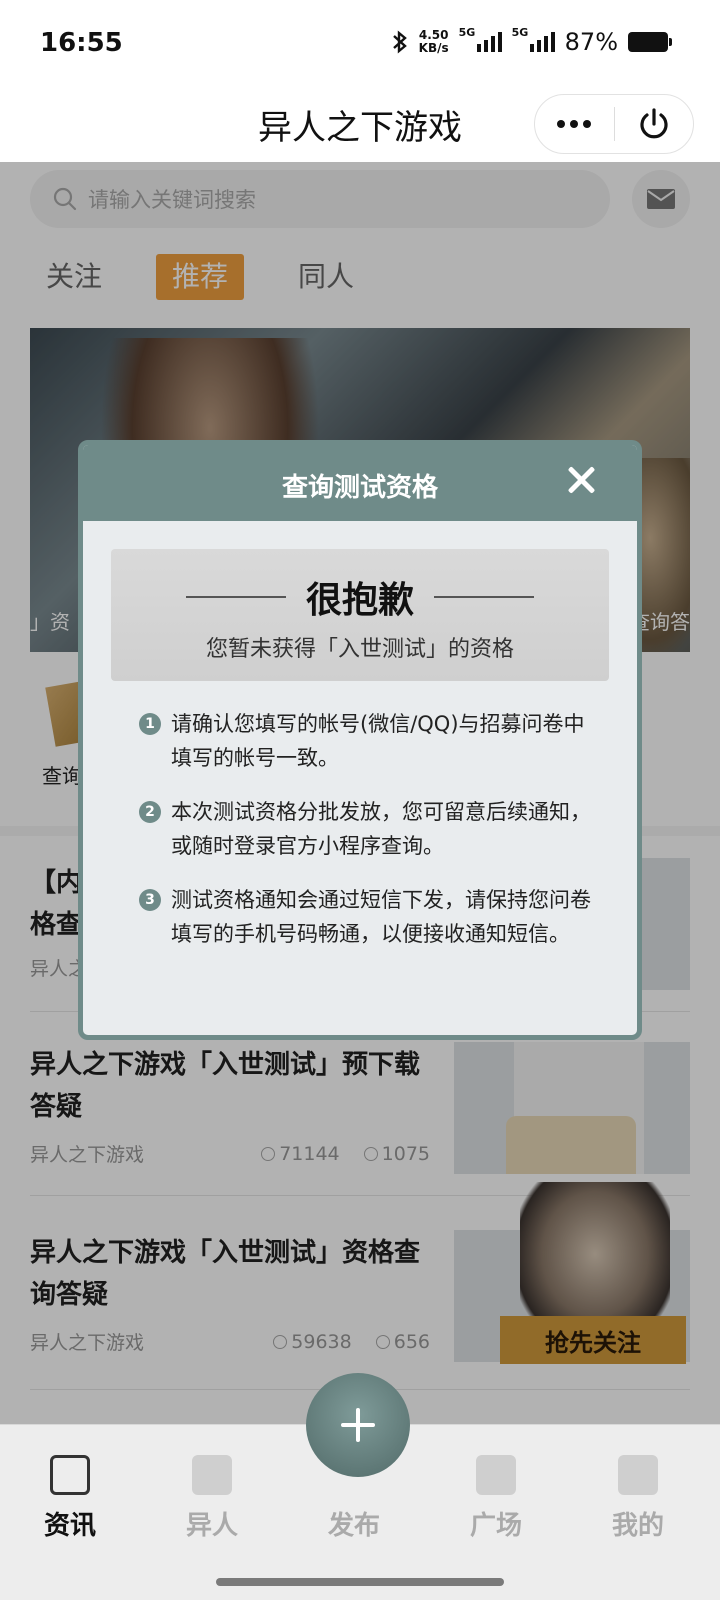 Image resolution: width=720 pixels, height=1600 pixels. I want to click on note-text: 本次测试资格分批发放，您可留意后续通知，或随时登录官方小程序查询。, so click(381, 829).